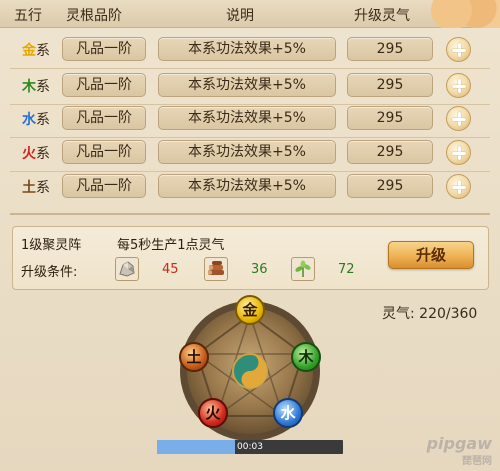  Describe the element at coordinates (382, 16) in the screenshot. I see `header-cost: 升级灵气` at that location.